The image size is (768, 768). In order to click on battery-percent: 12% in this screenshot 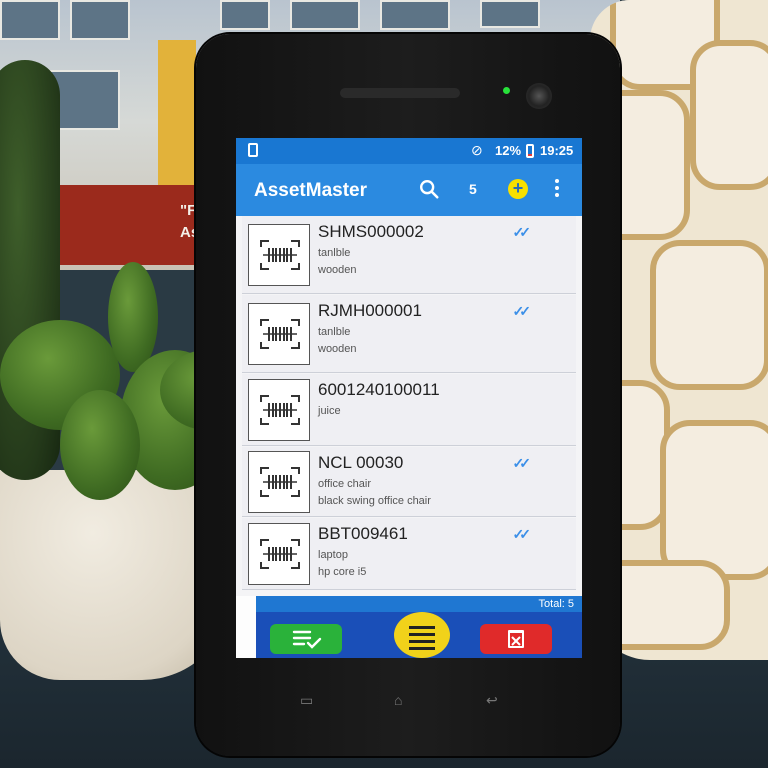, I will do `click(508, 150)`.